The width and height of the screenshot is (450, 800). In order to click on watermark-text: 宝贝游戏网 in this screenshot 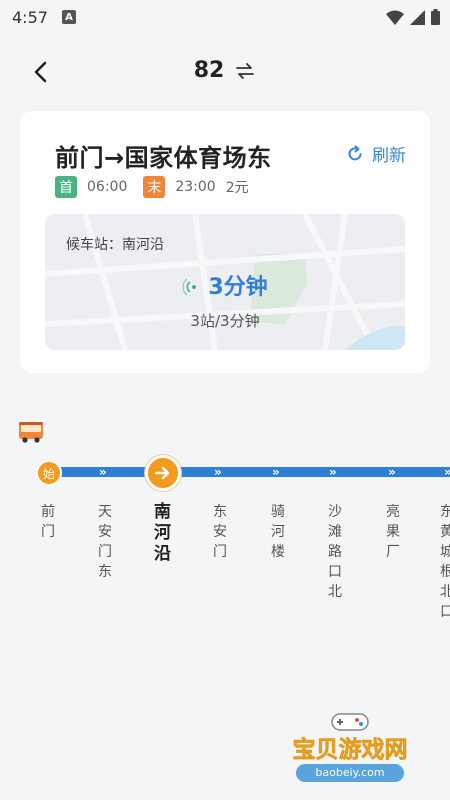, I will do `click(350, 750)`.